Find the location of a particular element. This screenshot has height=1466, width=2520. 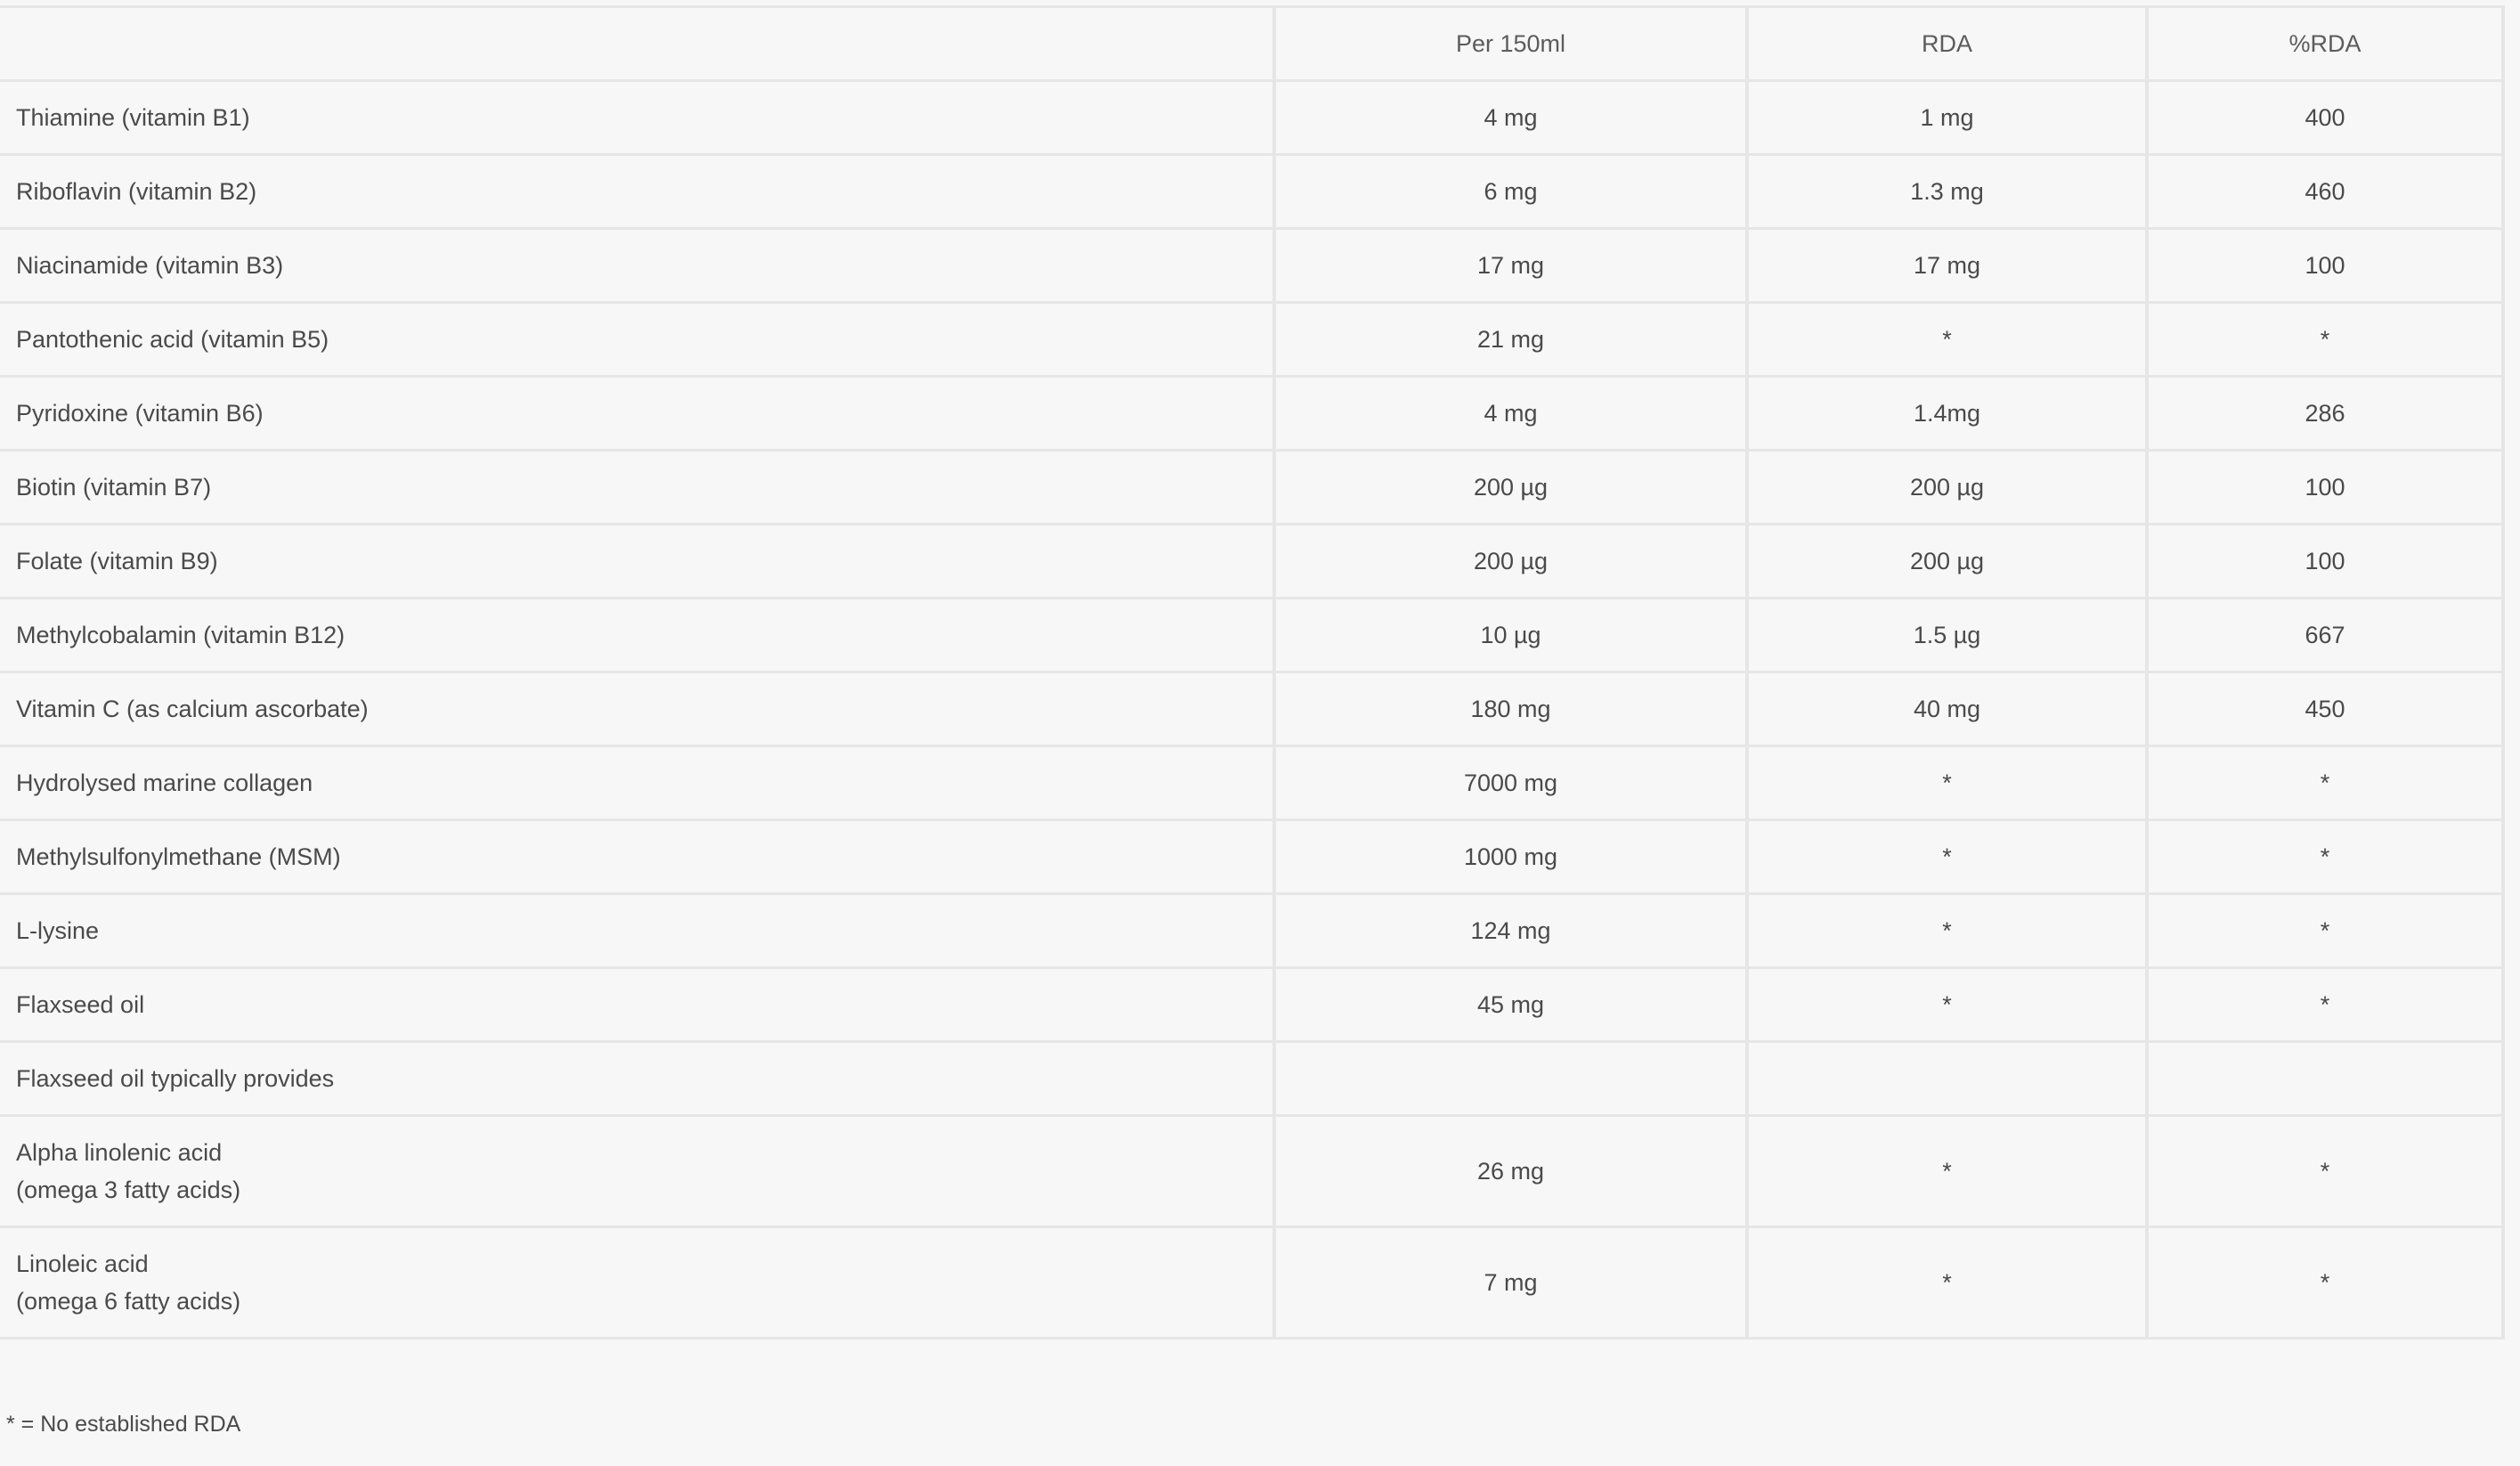

nutrient-name: Vitamin C (as calcium ascorbate) is located at coordinates (637, 709).